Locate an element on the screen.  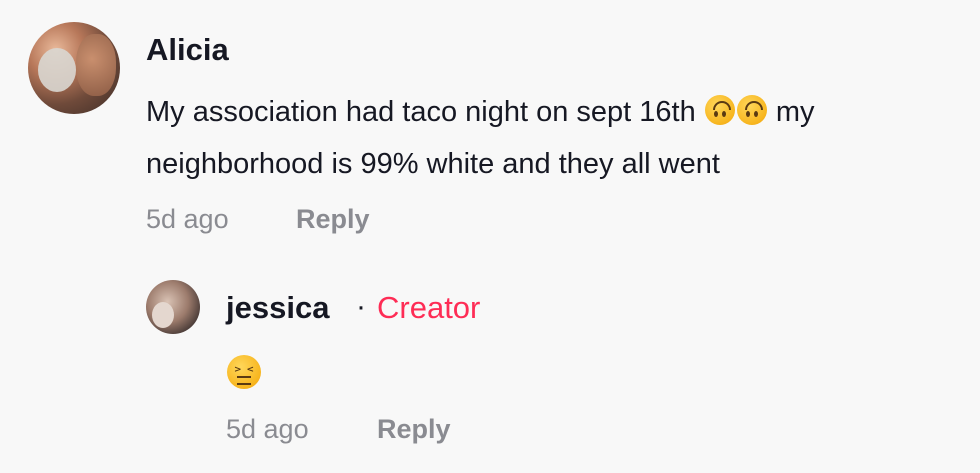
reply-reply-button: Reply is located at coordinates (414, 429).